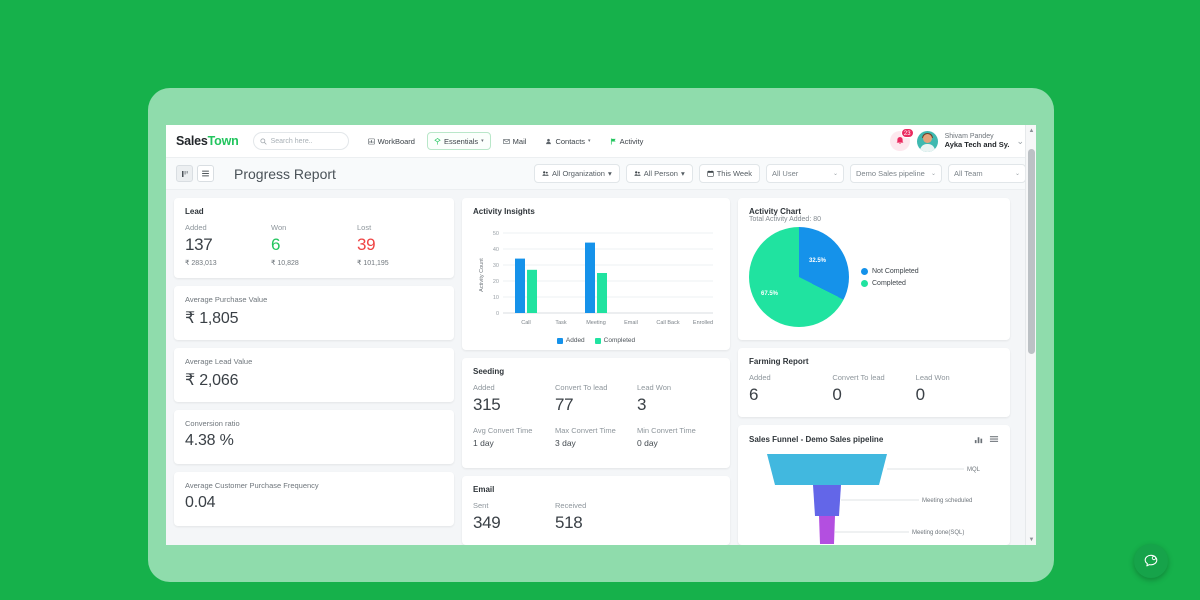 The width and height of the screenshot is (1200, 600). Describe the element at coordinates (799, 277) in the screenshot. I see `activity-pie-chart: 32.5% 67.5%` at that location.